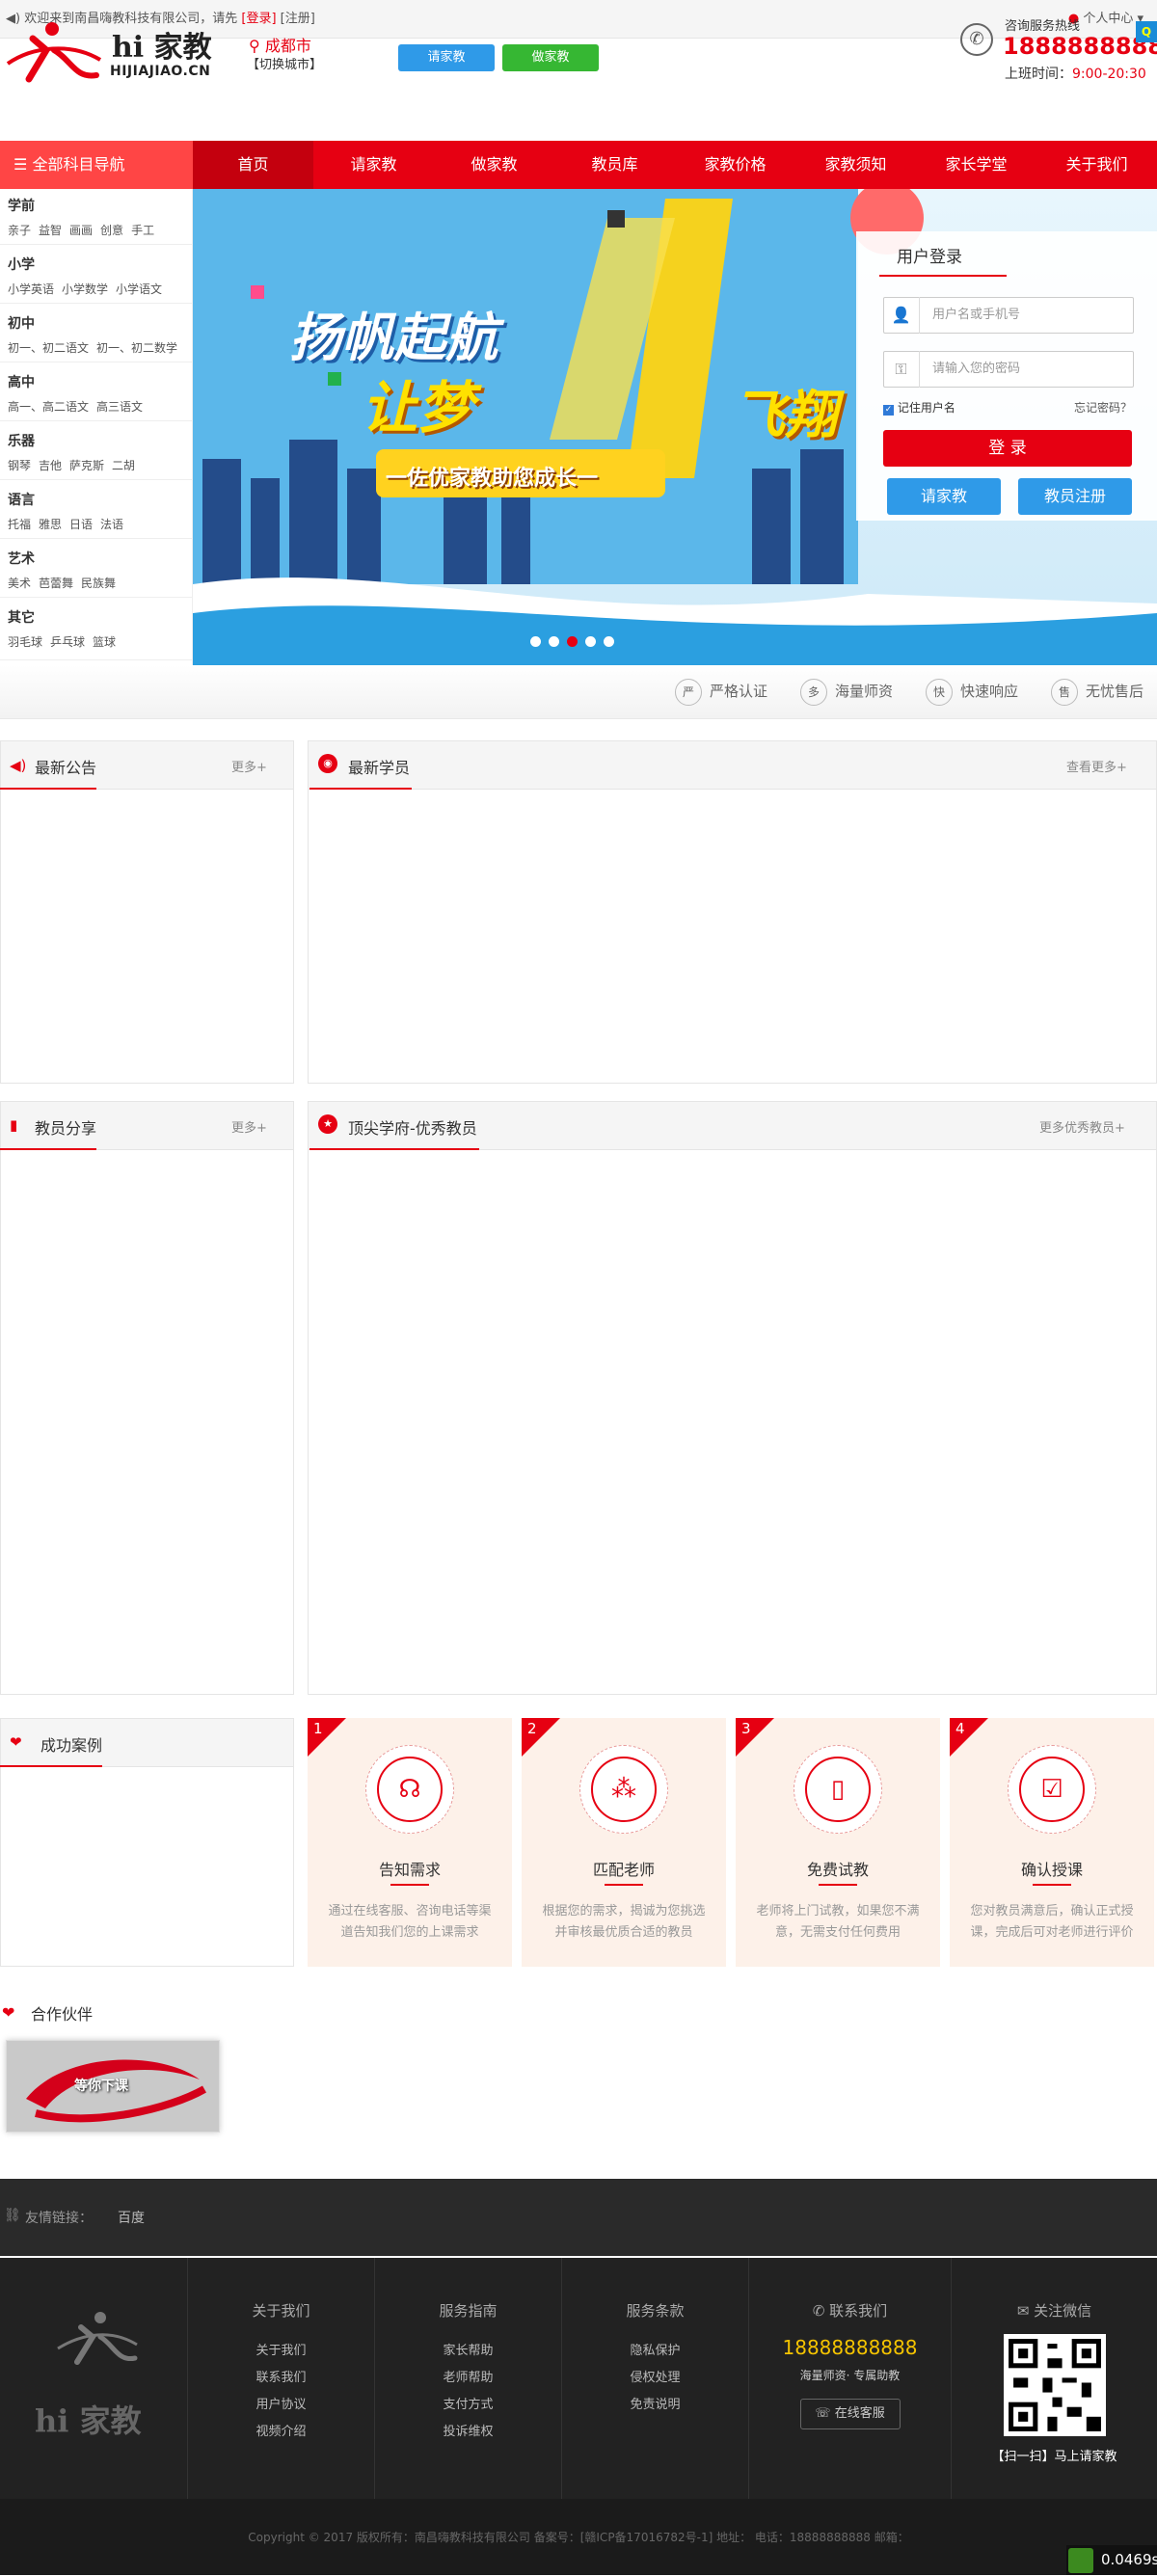 The height and width of the screenshot is (2576, 1157). What do you see at coordinates (735, 165) in the screenshot?
I see `nav-prices: 家教价格` at bounding box center [735, 165].